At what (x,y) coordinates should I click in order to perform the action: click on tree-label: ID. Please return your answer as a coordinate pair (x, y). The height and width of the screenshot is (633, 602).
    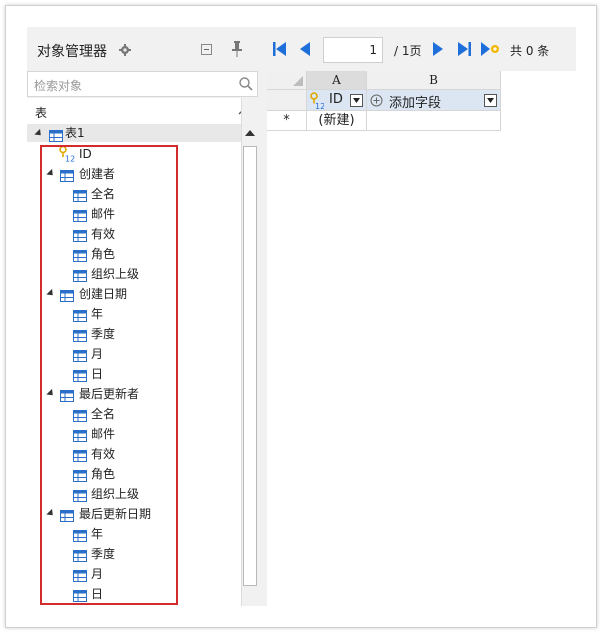
    Looking at the image, I should click on (85, 154).